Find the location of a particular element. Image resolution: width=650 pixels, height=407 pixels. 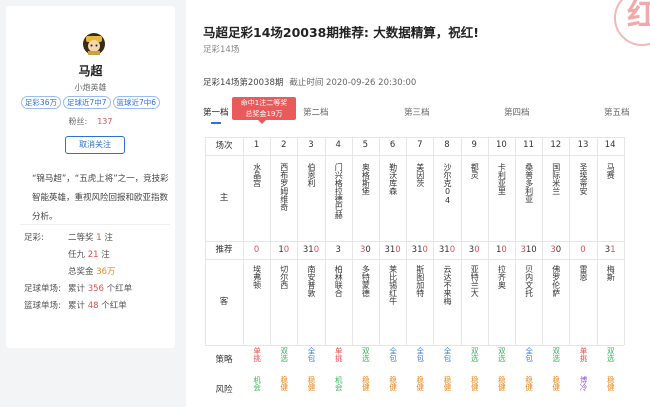

away-team-name: 亚特兰大 is located at coordinates (475, 281).